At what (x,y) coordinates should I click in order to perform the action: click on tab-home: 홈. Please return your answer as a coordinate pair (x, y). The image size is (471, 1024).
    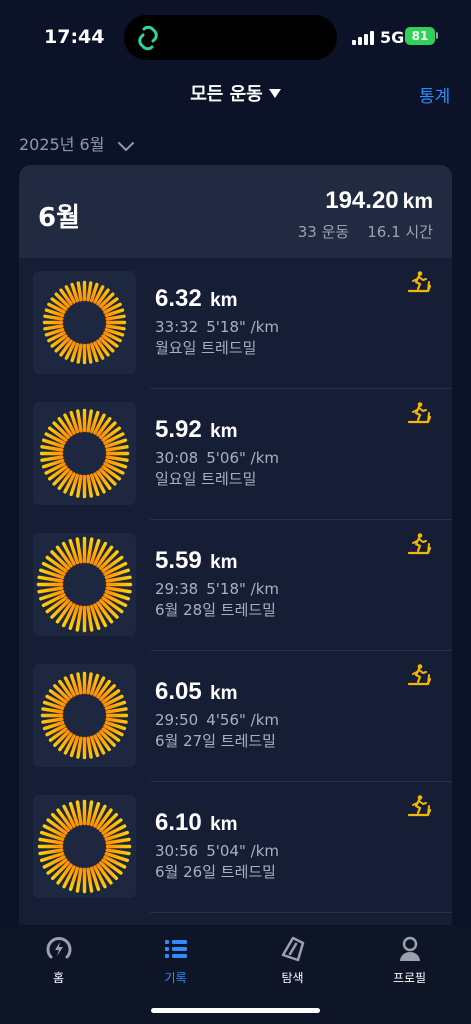
    Looking at the image, I should click on (58, 962).